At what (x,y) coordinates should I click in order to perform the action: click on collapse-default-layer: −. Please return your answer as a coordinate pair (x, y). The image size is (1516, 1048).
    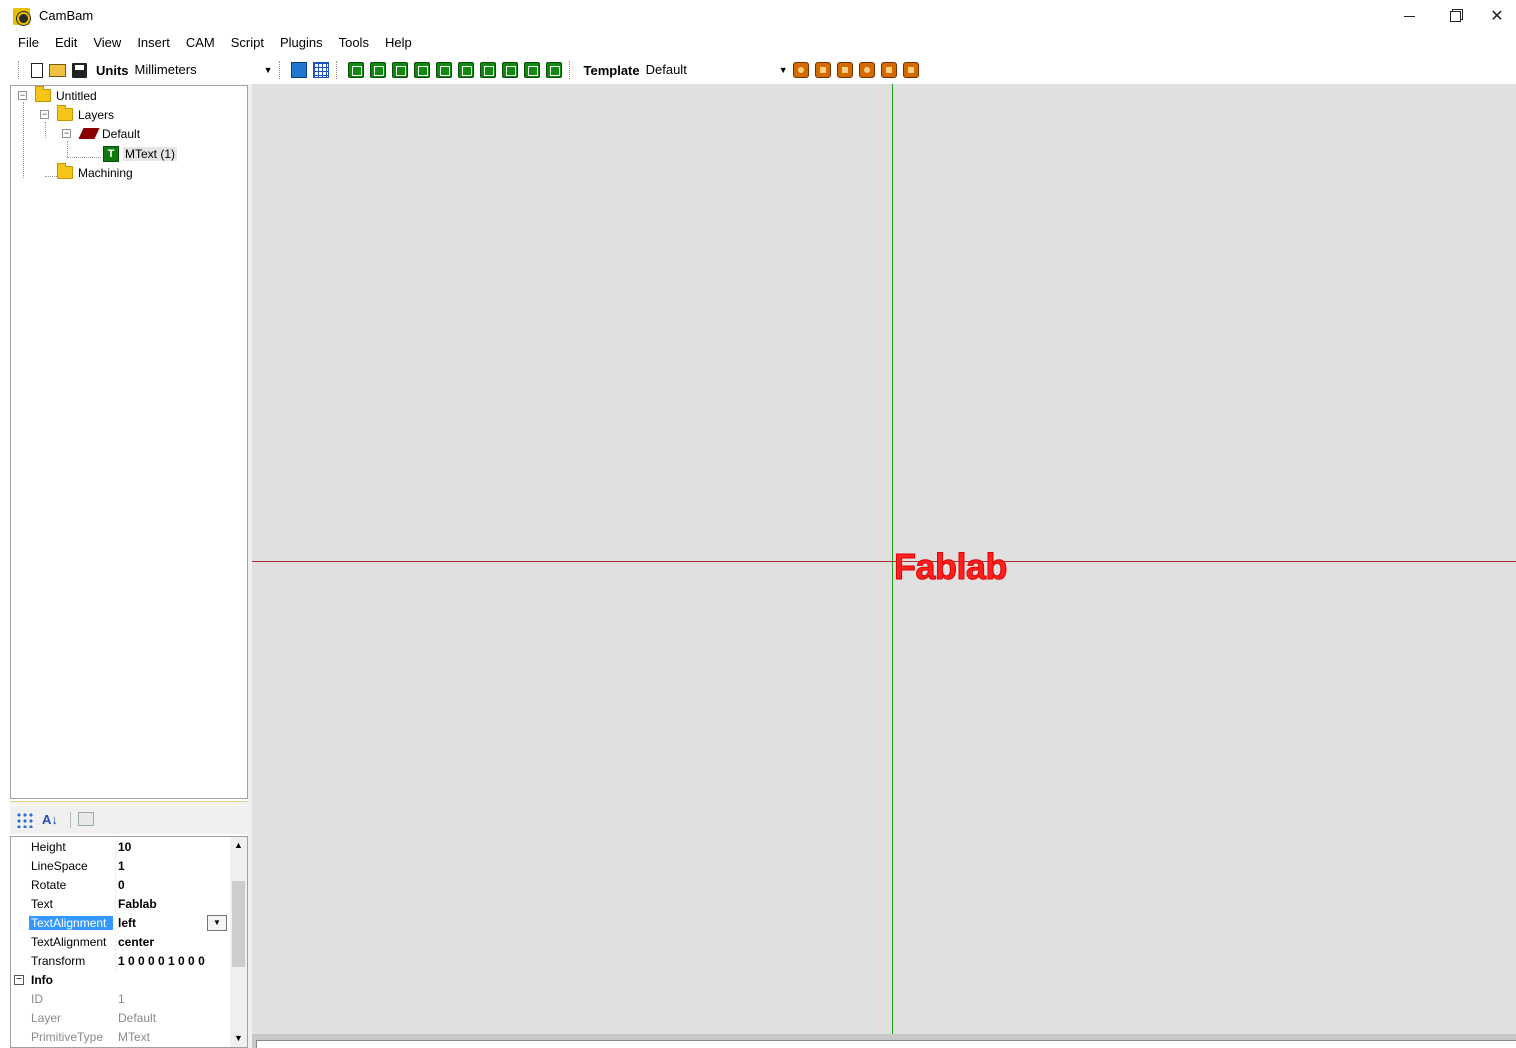
    Looking at the image, I should click on (66, 133).